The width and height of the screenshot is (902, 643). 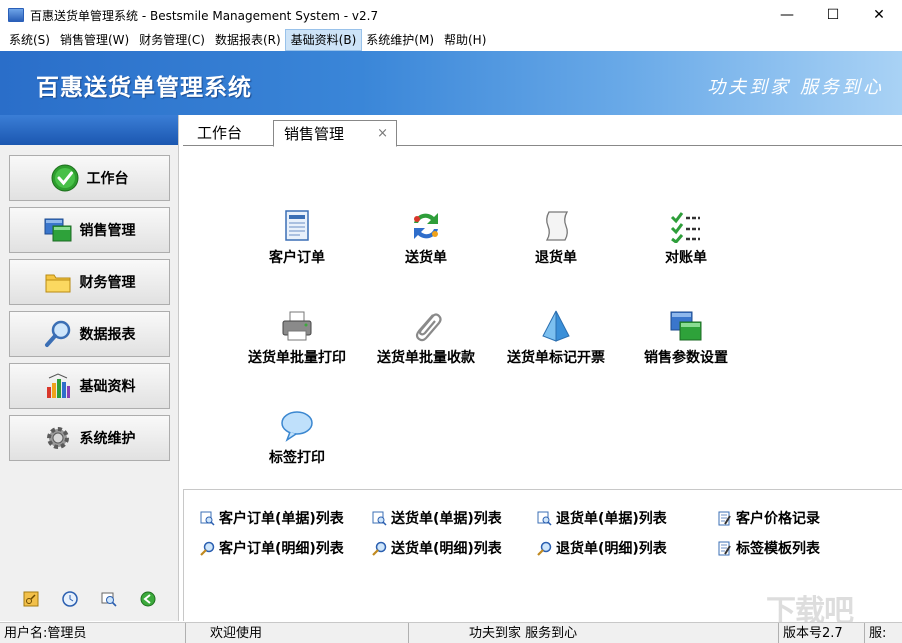 What do you see at coordinates (107, 335) in the screenshot?
I see `sidebar-item-label: 数据报表` at bounding box center [107, 335].